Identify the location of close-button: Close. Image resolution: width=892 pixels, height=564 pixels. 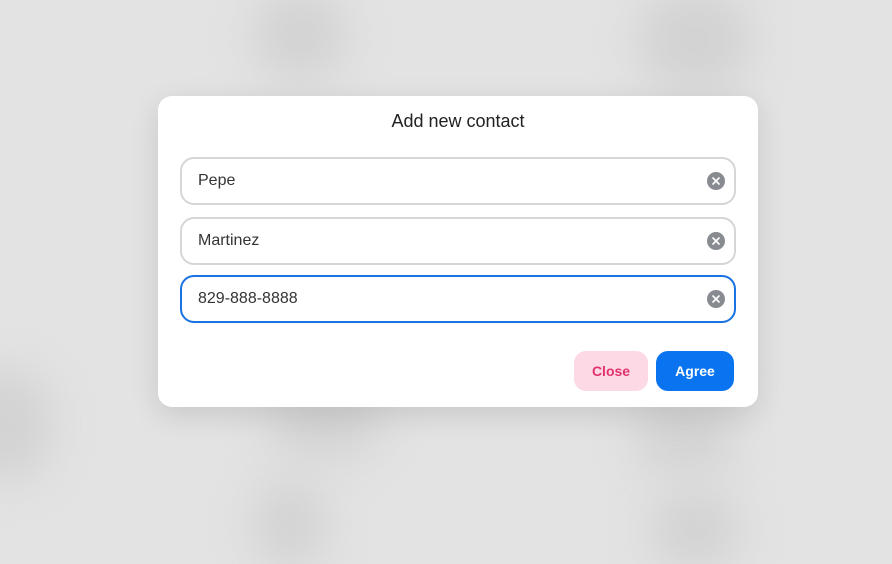
(611, 371).